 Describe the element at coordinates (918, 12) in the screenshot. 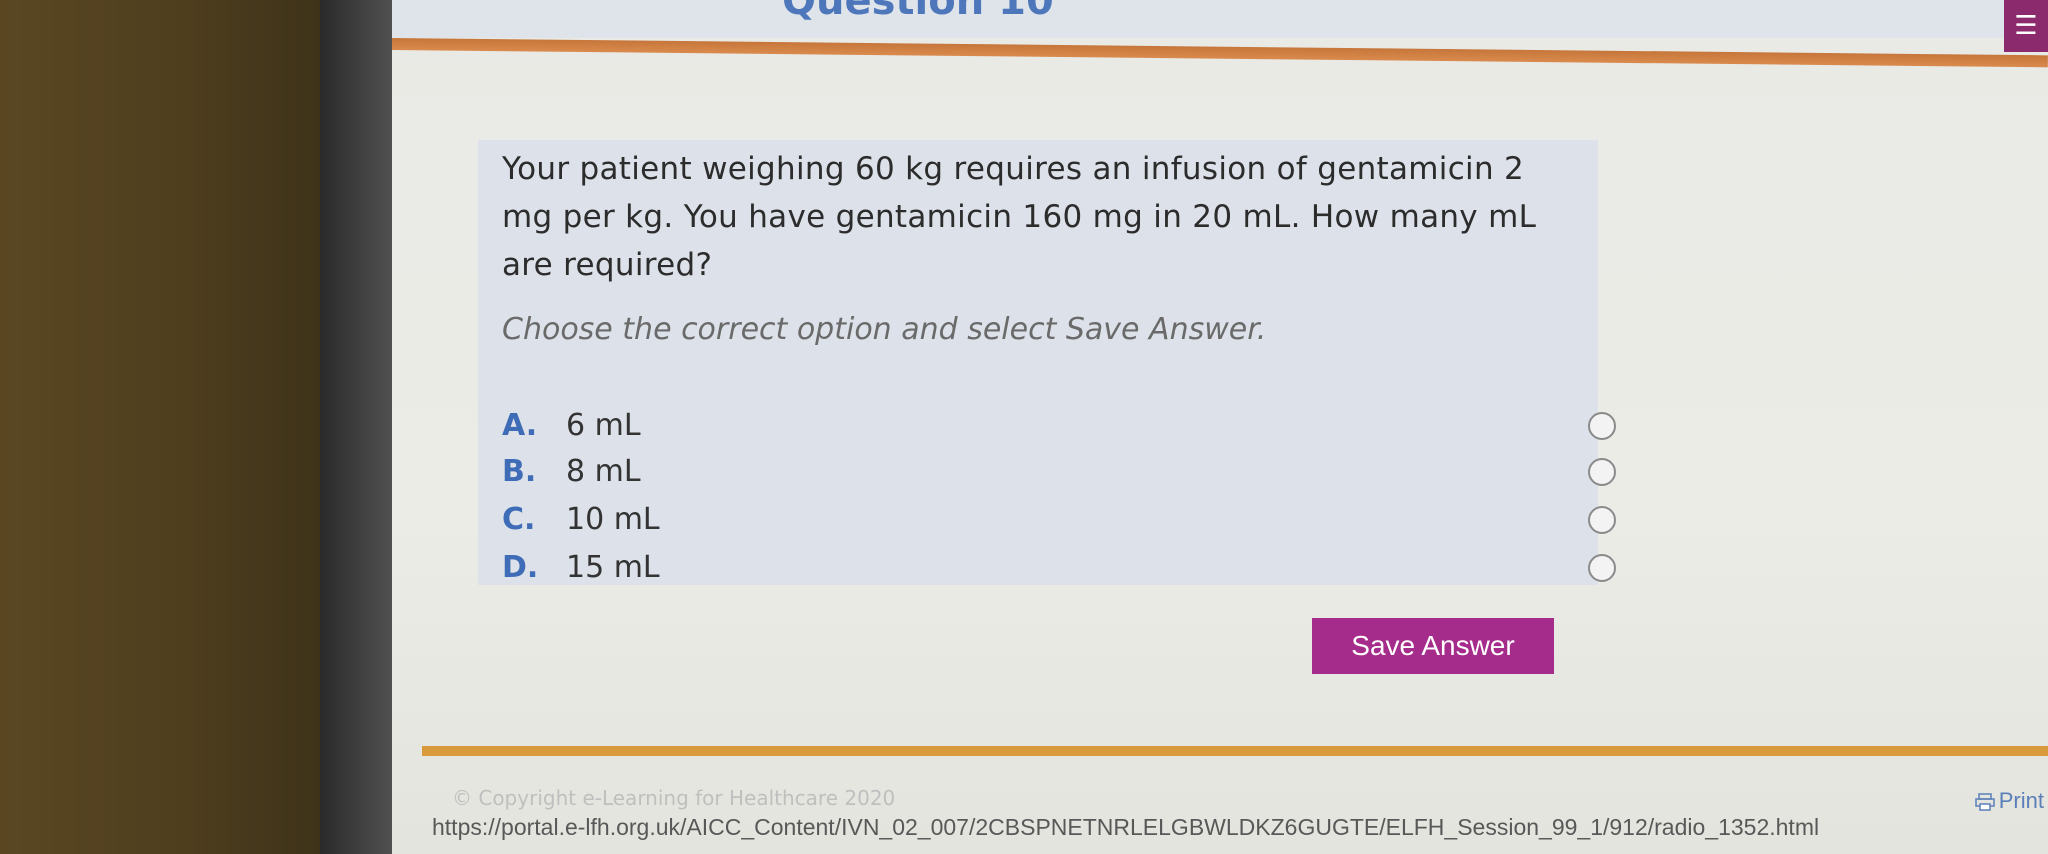

I see `question-title: Question 10` at that location.